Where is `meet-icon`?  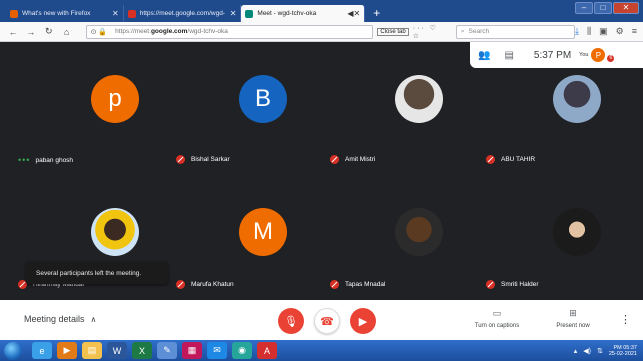
meet-icon is located at coordinates (249, 13).